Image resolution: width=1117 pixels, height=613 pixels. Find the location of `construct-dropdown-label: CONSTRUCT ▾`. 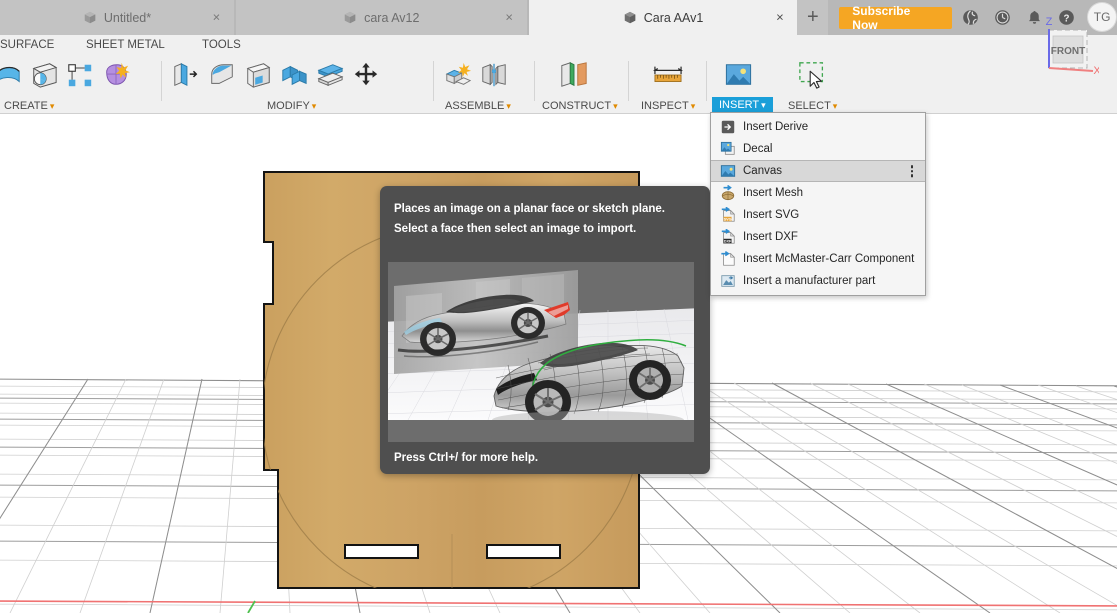

construct-dropdown-label: CONSTRUCT ▾ is located at coordinates (580, 106).